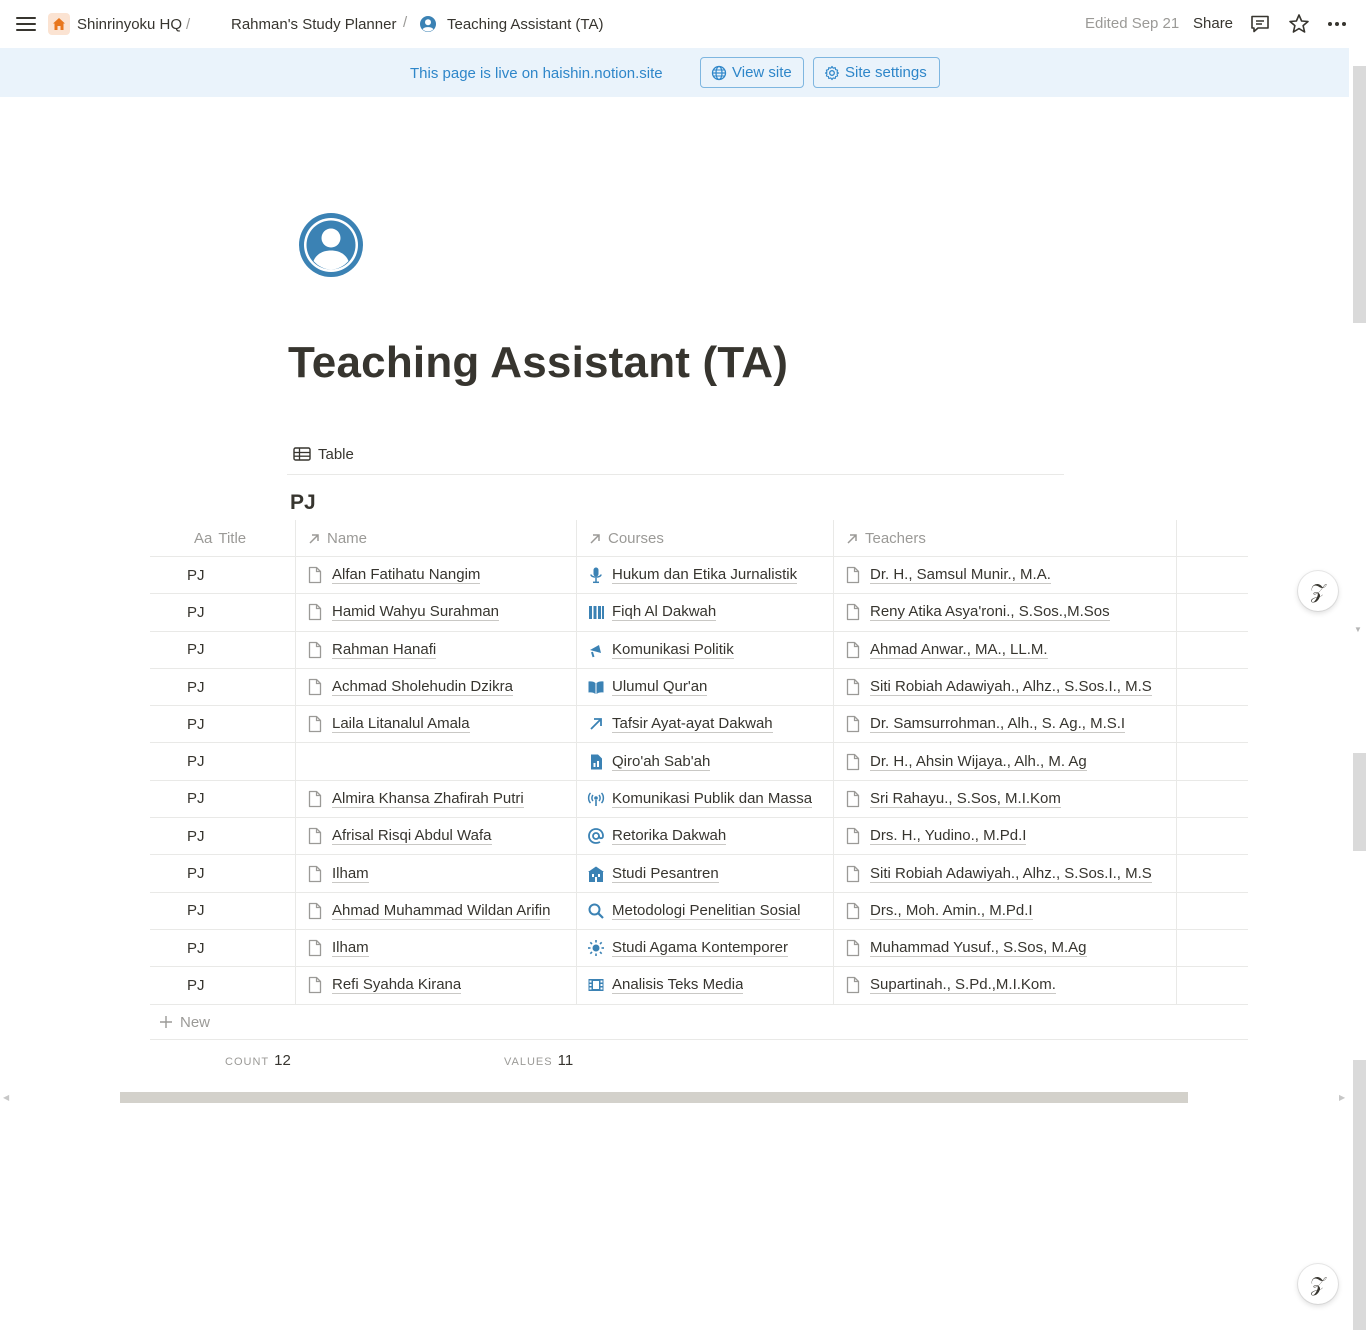 This screenshot has height=1334, width=1366. I want to click on relation-link-course: Hukum dan Etika Jurnalistik, so click(705, 575).